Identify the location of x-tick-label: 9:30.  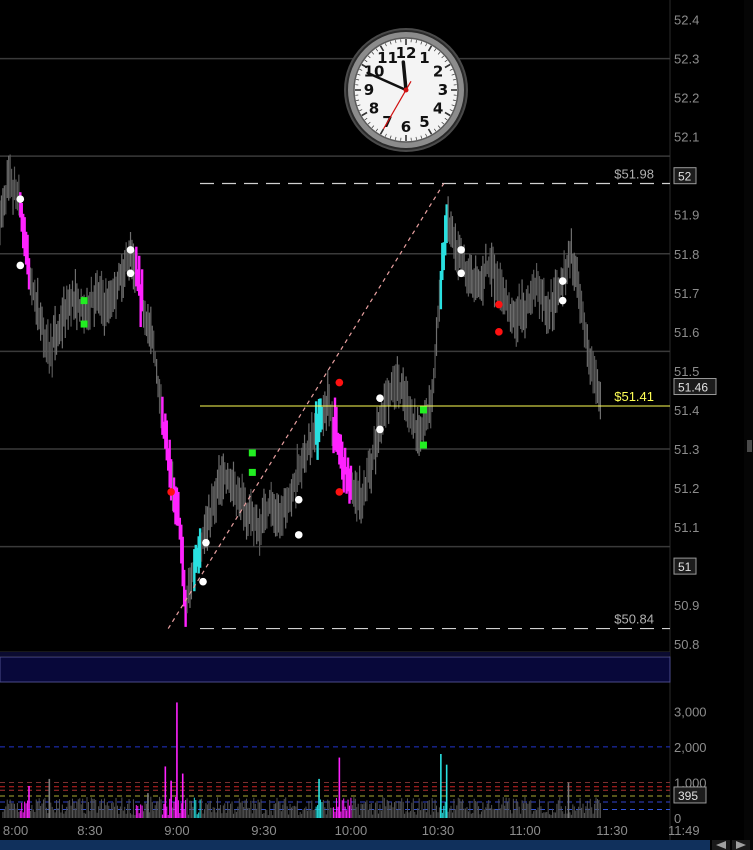
(263, 830).